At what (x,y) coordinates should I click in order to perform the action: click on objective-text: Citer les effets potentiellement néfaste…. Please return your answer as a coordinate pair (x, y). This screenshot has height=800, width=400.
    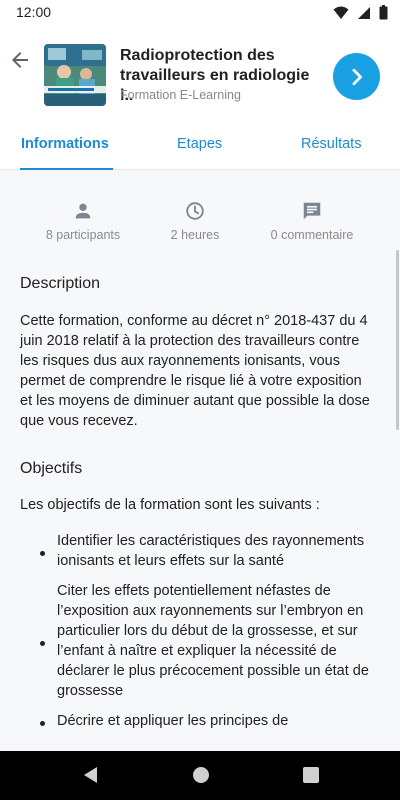
    Looking at the image, I should click on (213, 641).